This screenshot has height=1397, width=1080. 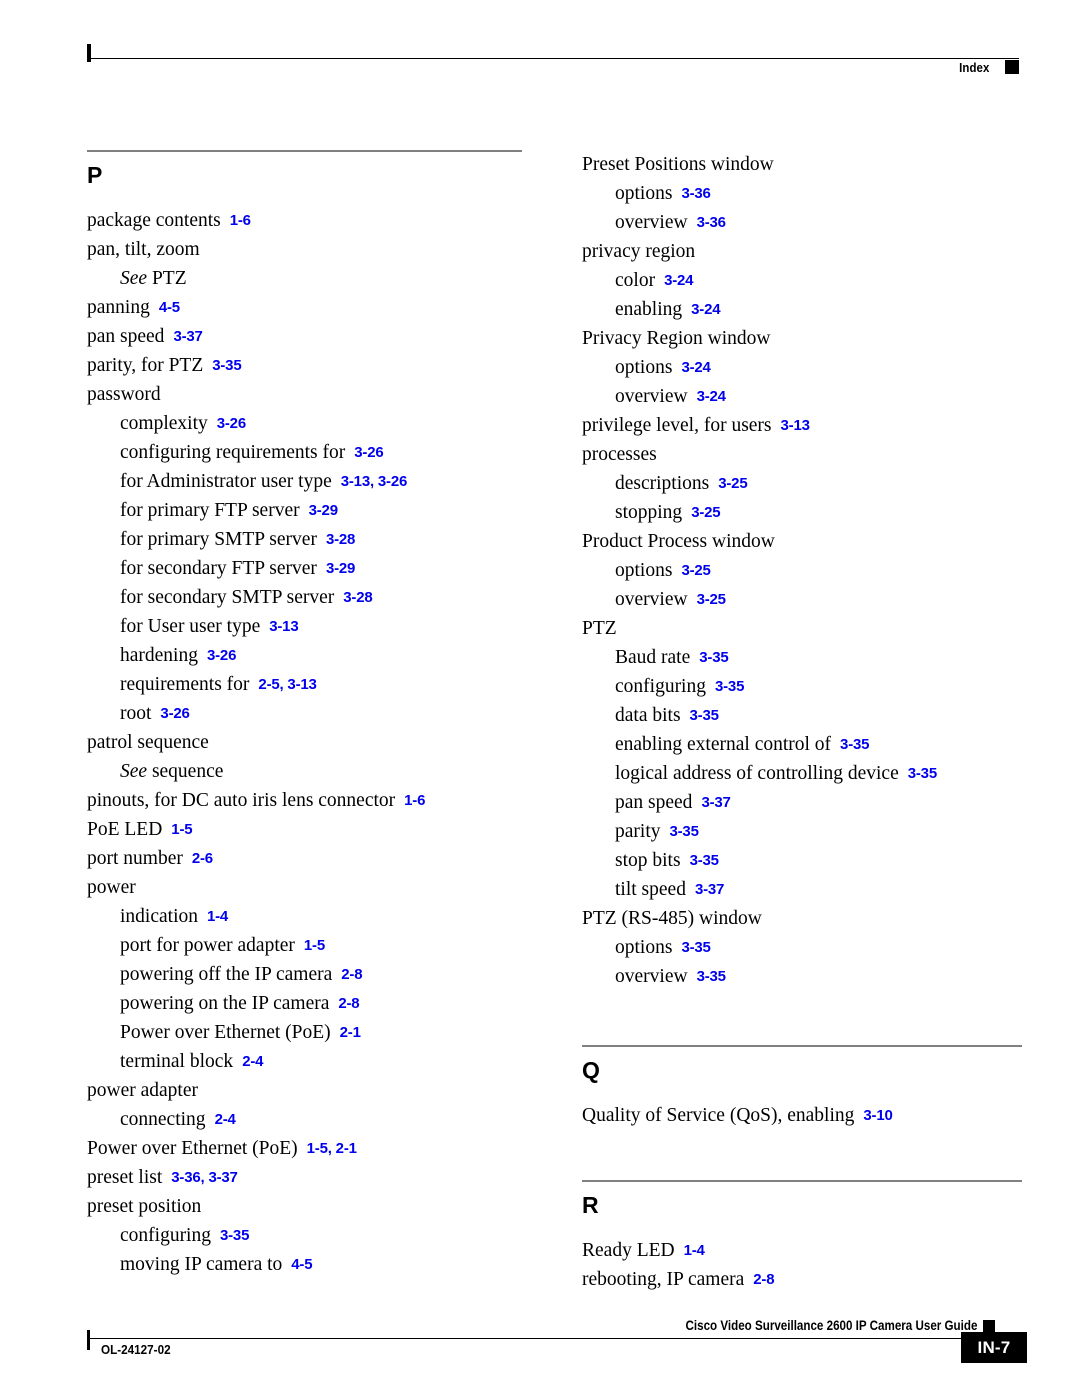 What do you see at coordinates (678, 164) in the screenshot?
I see `index-entry-term: Preset Positions window` at bounding box center [678, 164].